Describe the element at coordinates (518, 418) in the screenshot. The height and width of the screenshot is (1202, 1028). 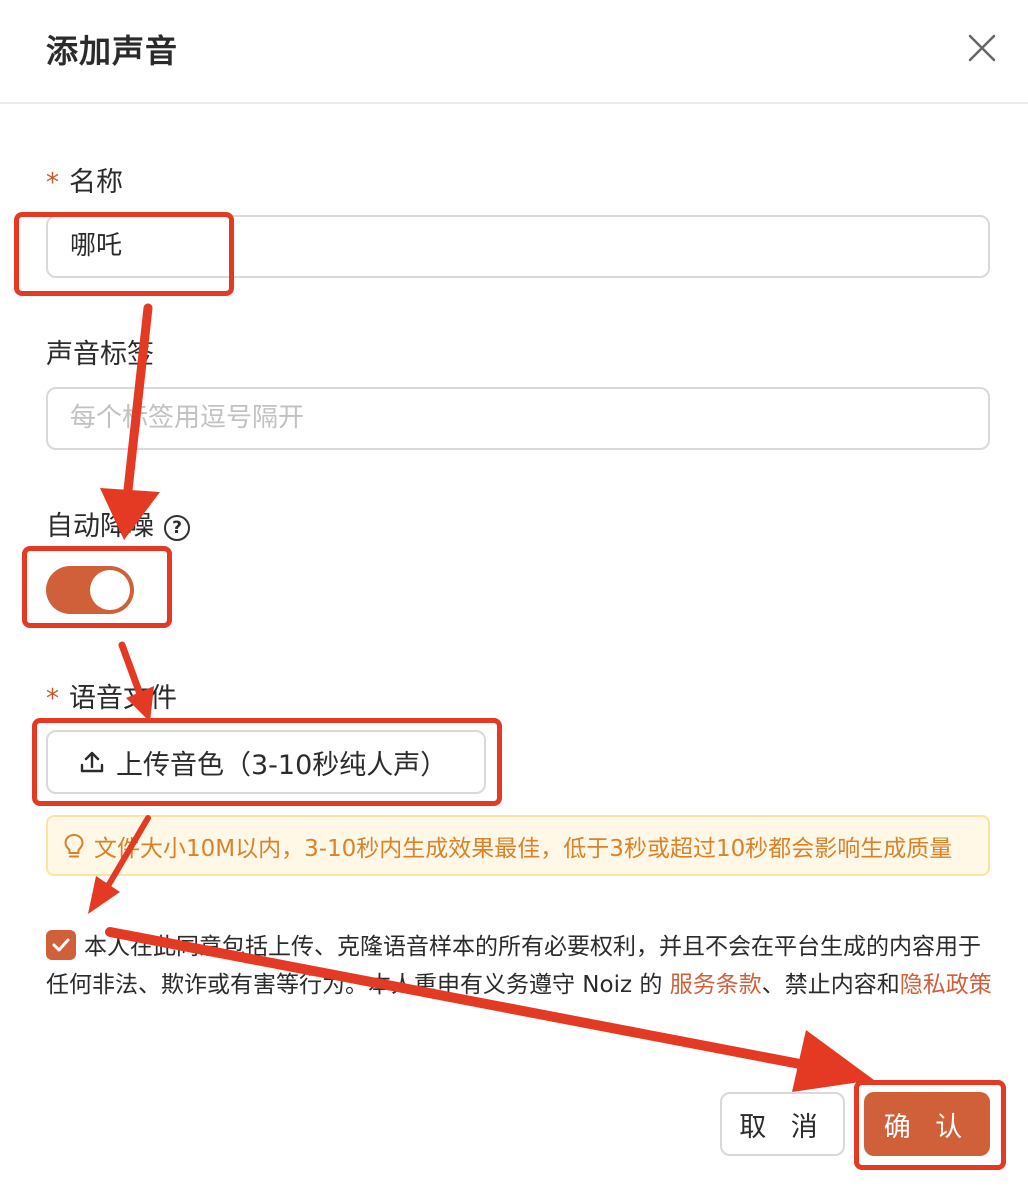
I see `tags-input: 每个标签用逗号隔开` at that location.